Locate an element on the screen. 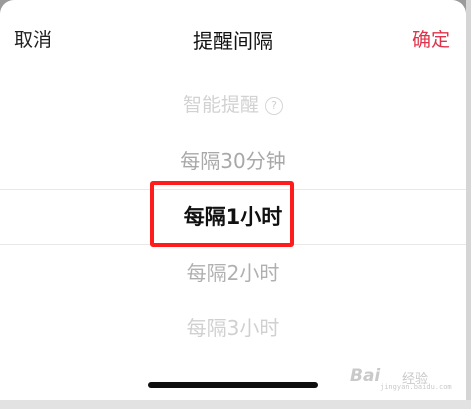 The image size is (471, 409). picker-option-label: 每隔30分钟 is located at coordinates (233, 161).